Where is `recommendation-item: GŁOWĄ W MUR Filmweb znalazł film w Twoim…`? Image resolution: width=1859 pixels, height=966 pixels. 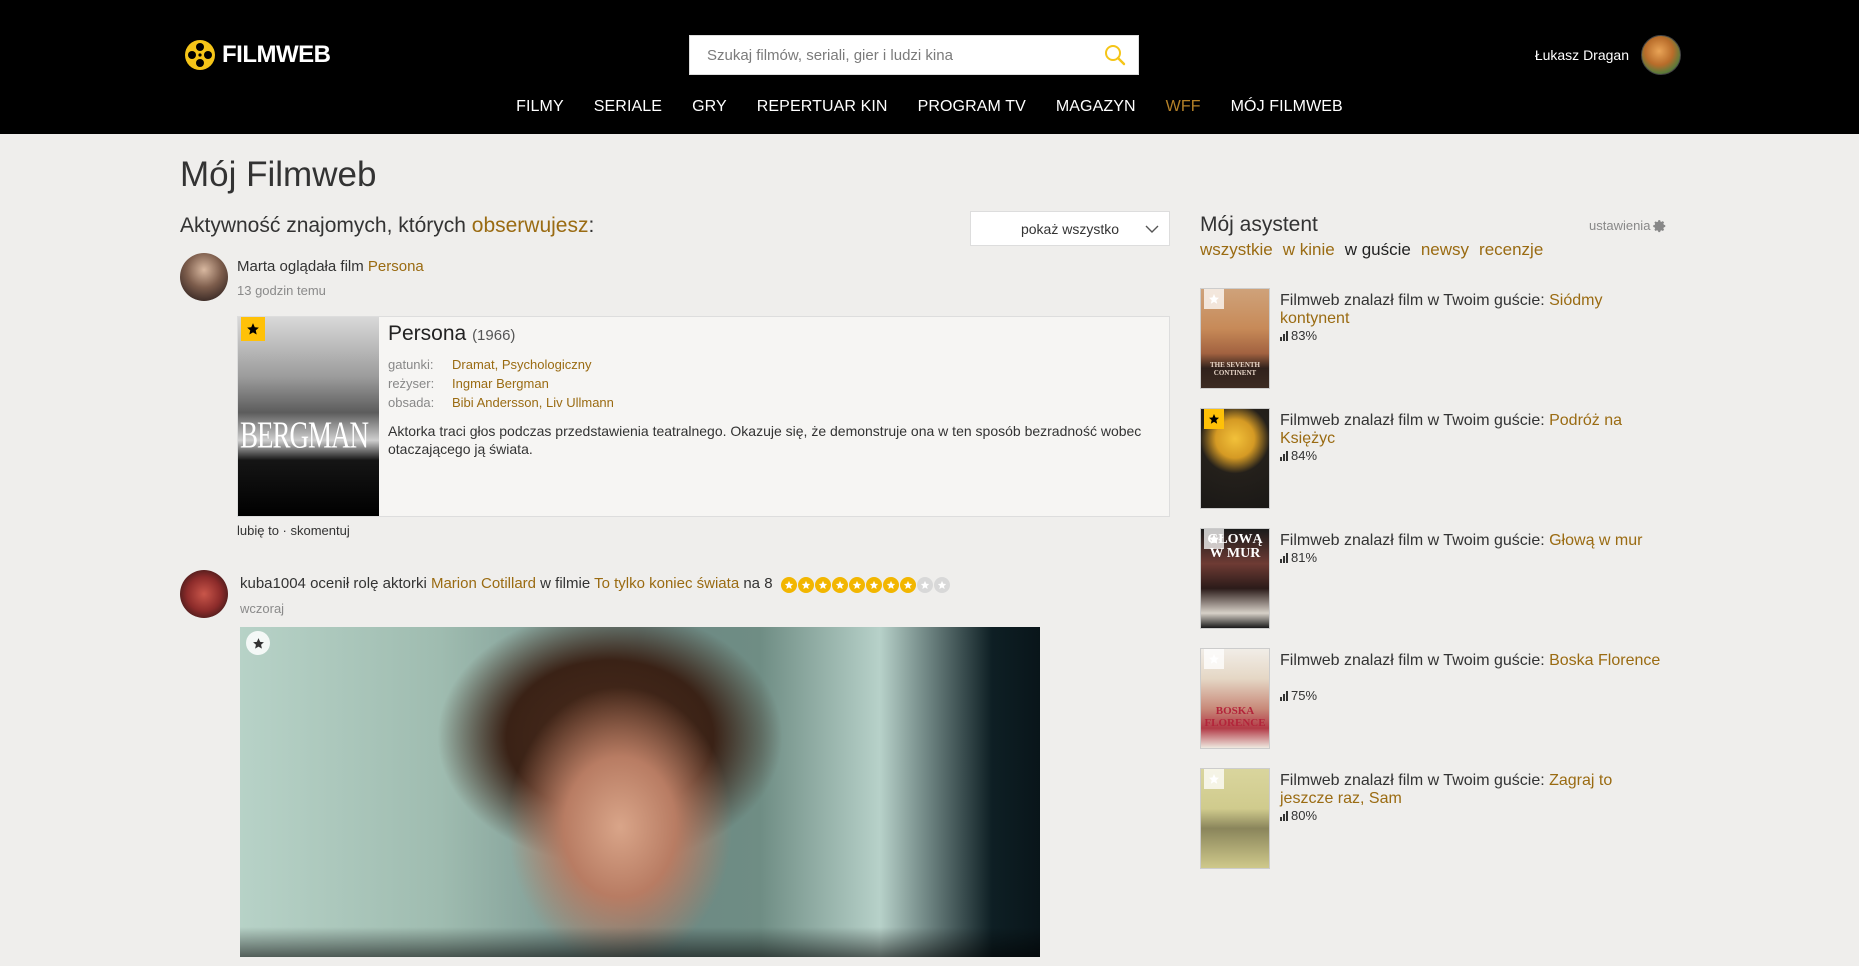 recommendation-item: GŁOWĄ W MUR Filmweb znalazł film w Twoim… is located at coordinates (1435, 579).